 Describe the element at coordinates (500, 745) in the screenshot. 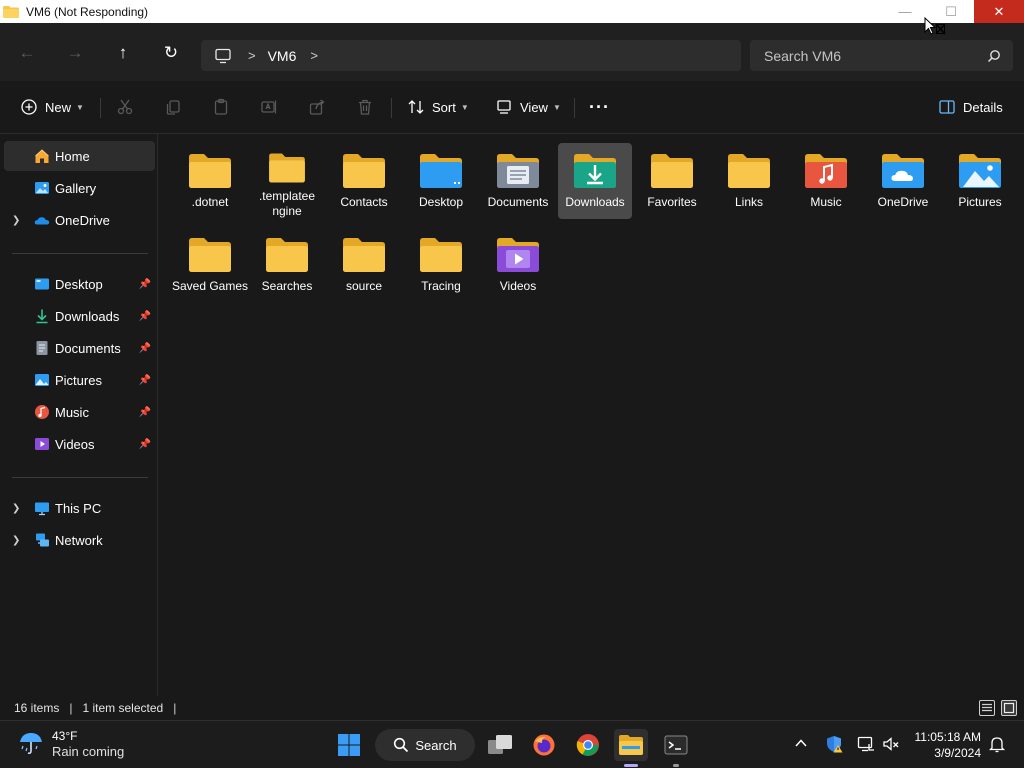

I see `task-view-button` at that location.